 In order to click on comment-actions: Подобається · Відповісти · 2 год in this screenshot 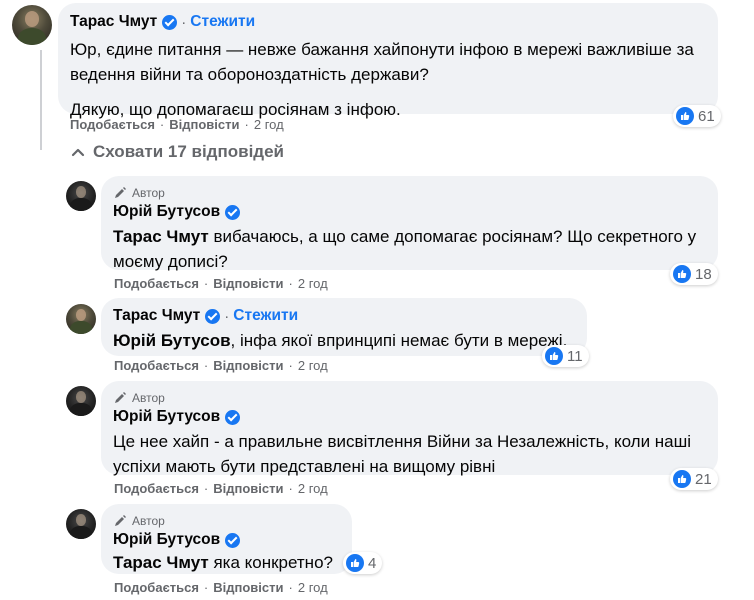, I will do `click(177, 124)`.